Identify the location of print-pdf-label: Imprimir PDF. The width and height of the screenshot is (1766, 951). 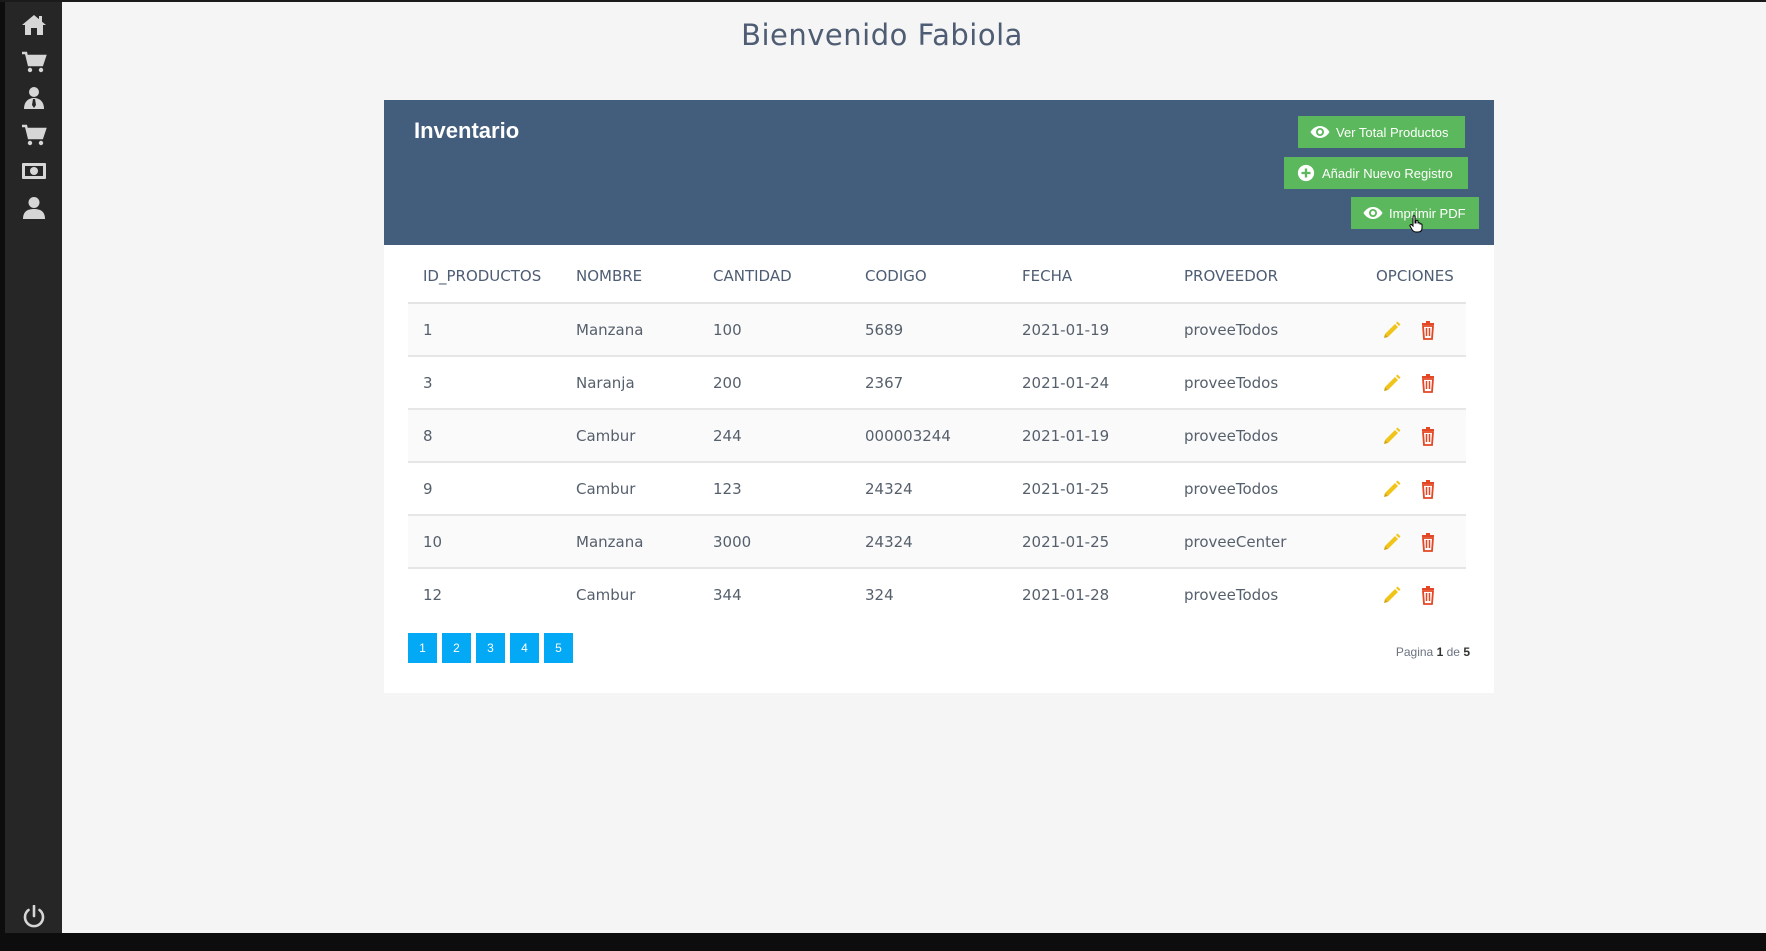
(1427, 213).